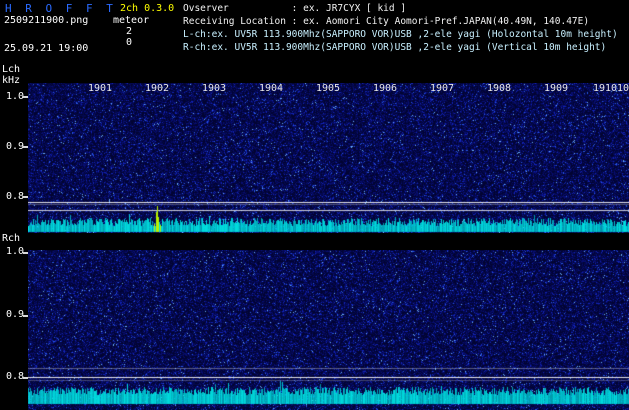  What do you see at coordinates (129, 42) in the screenshot?
I see `rch-meteor-count: 0` at bounding box center [129, 42].